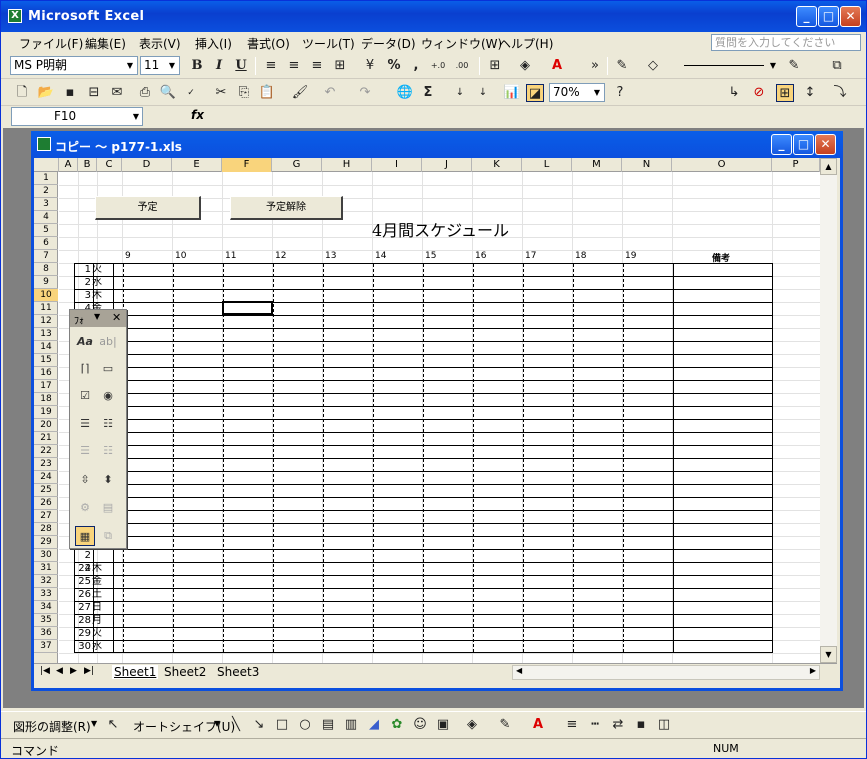 Image resolution: width=867 pixels, height=759 pixels. Describe the element at coordinates (840, 93) in the screenshot. I see `toolbar-options-icon: ⤵` at that location.